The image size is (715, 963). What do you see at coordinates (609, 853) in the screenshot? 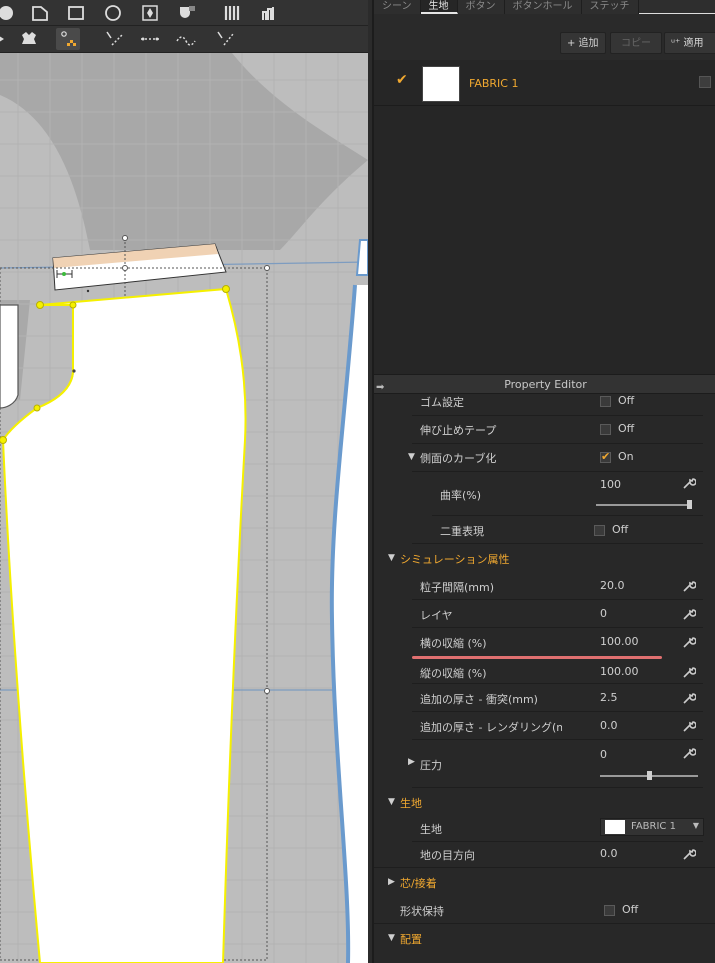
I see `jinome-value: 0.0` at bounding box center [609, 853].